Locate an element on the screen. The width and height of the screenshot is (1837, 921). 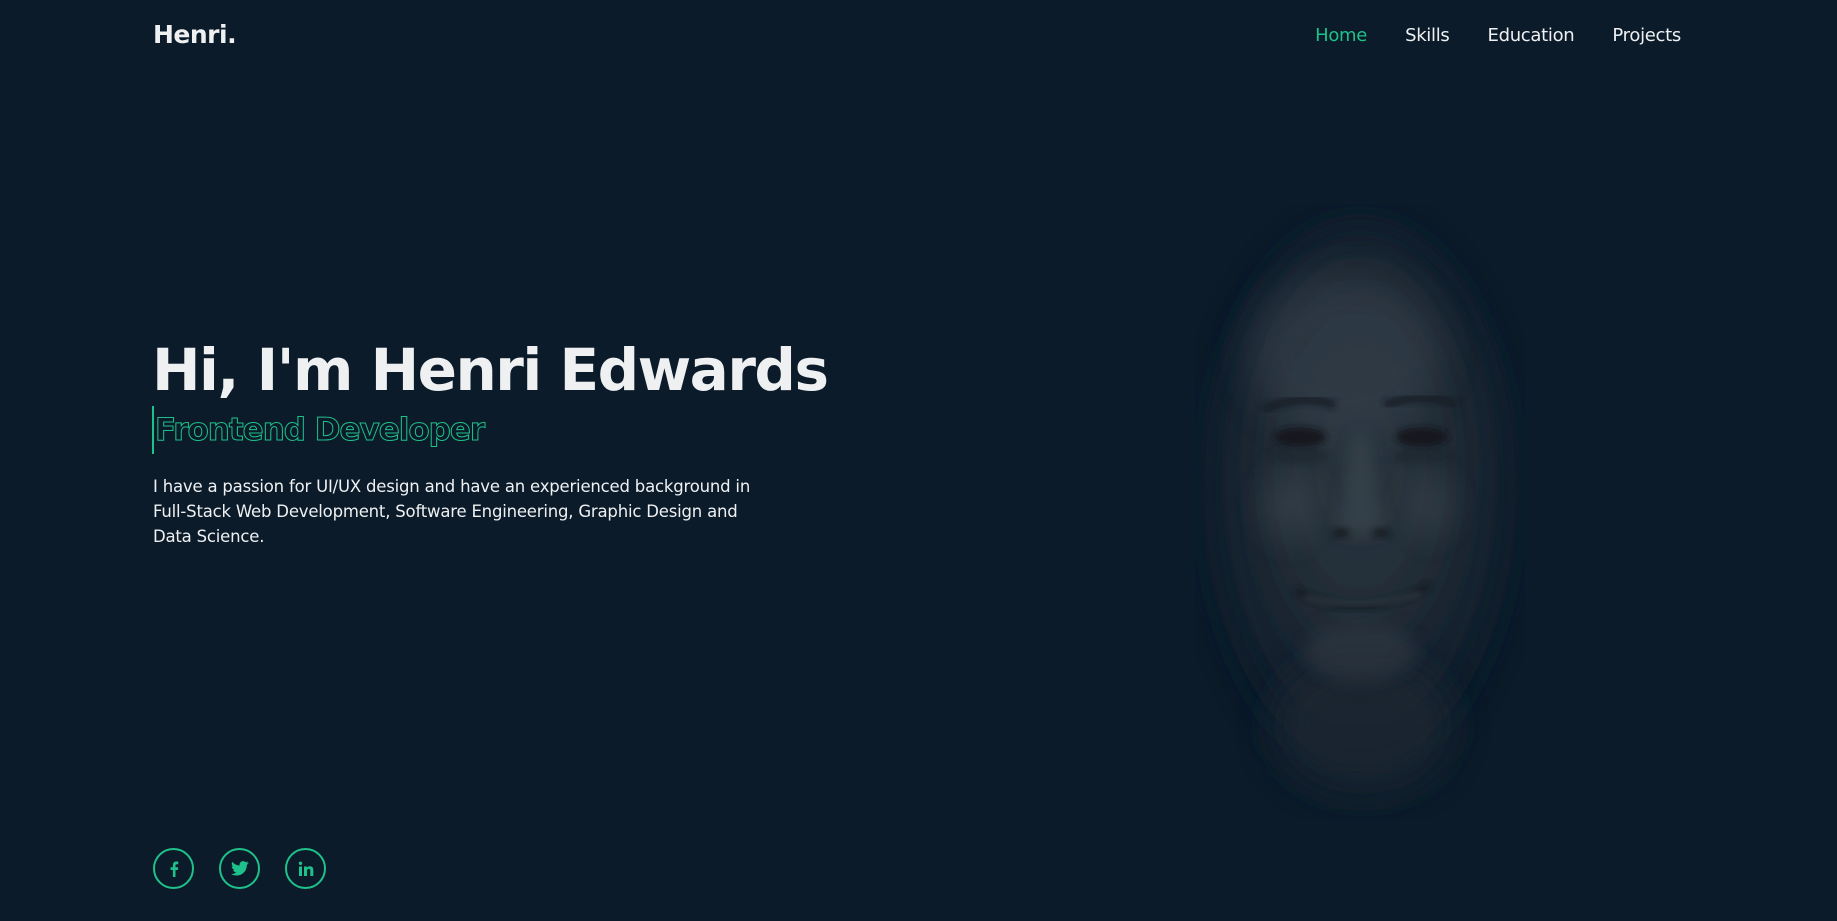
profile-portrait is located at coordinates (1360, 510).